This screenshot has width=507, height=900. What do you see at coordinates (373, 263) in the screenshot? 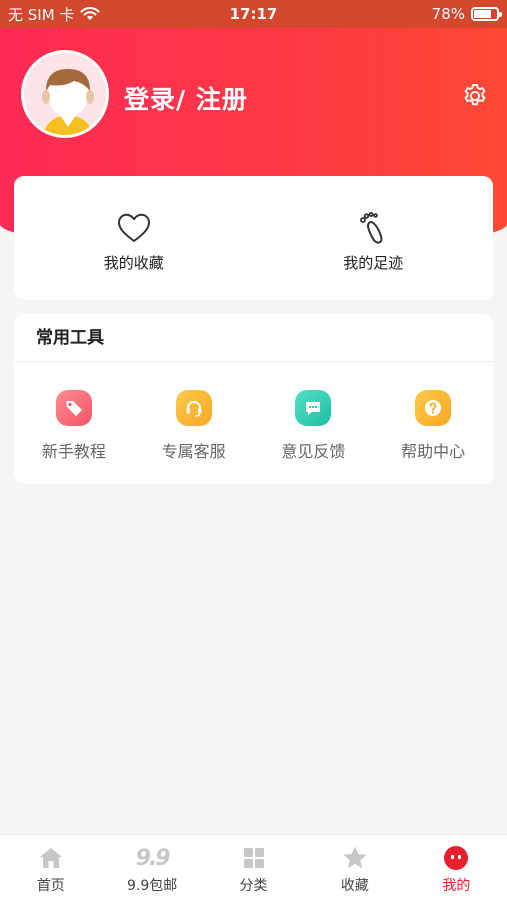
I see `my-footprints-label: 我的足迹` at bounding box center [373, 263].